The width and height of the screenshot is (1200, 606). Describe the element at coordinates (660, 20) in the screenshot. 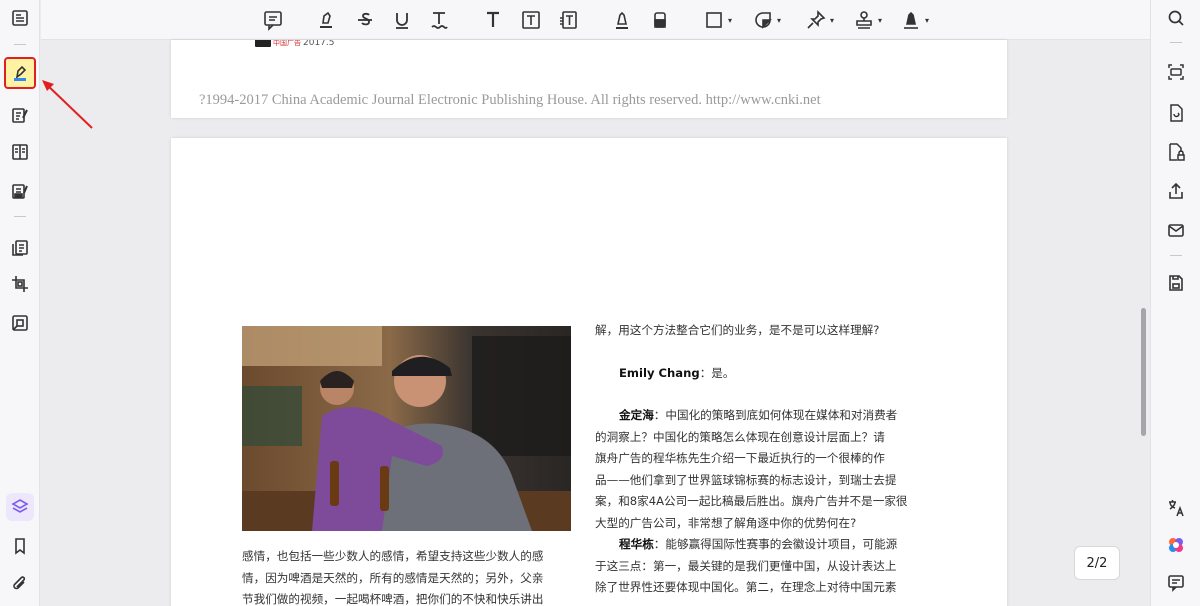

I see `eraser-icon` at that location.